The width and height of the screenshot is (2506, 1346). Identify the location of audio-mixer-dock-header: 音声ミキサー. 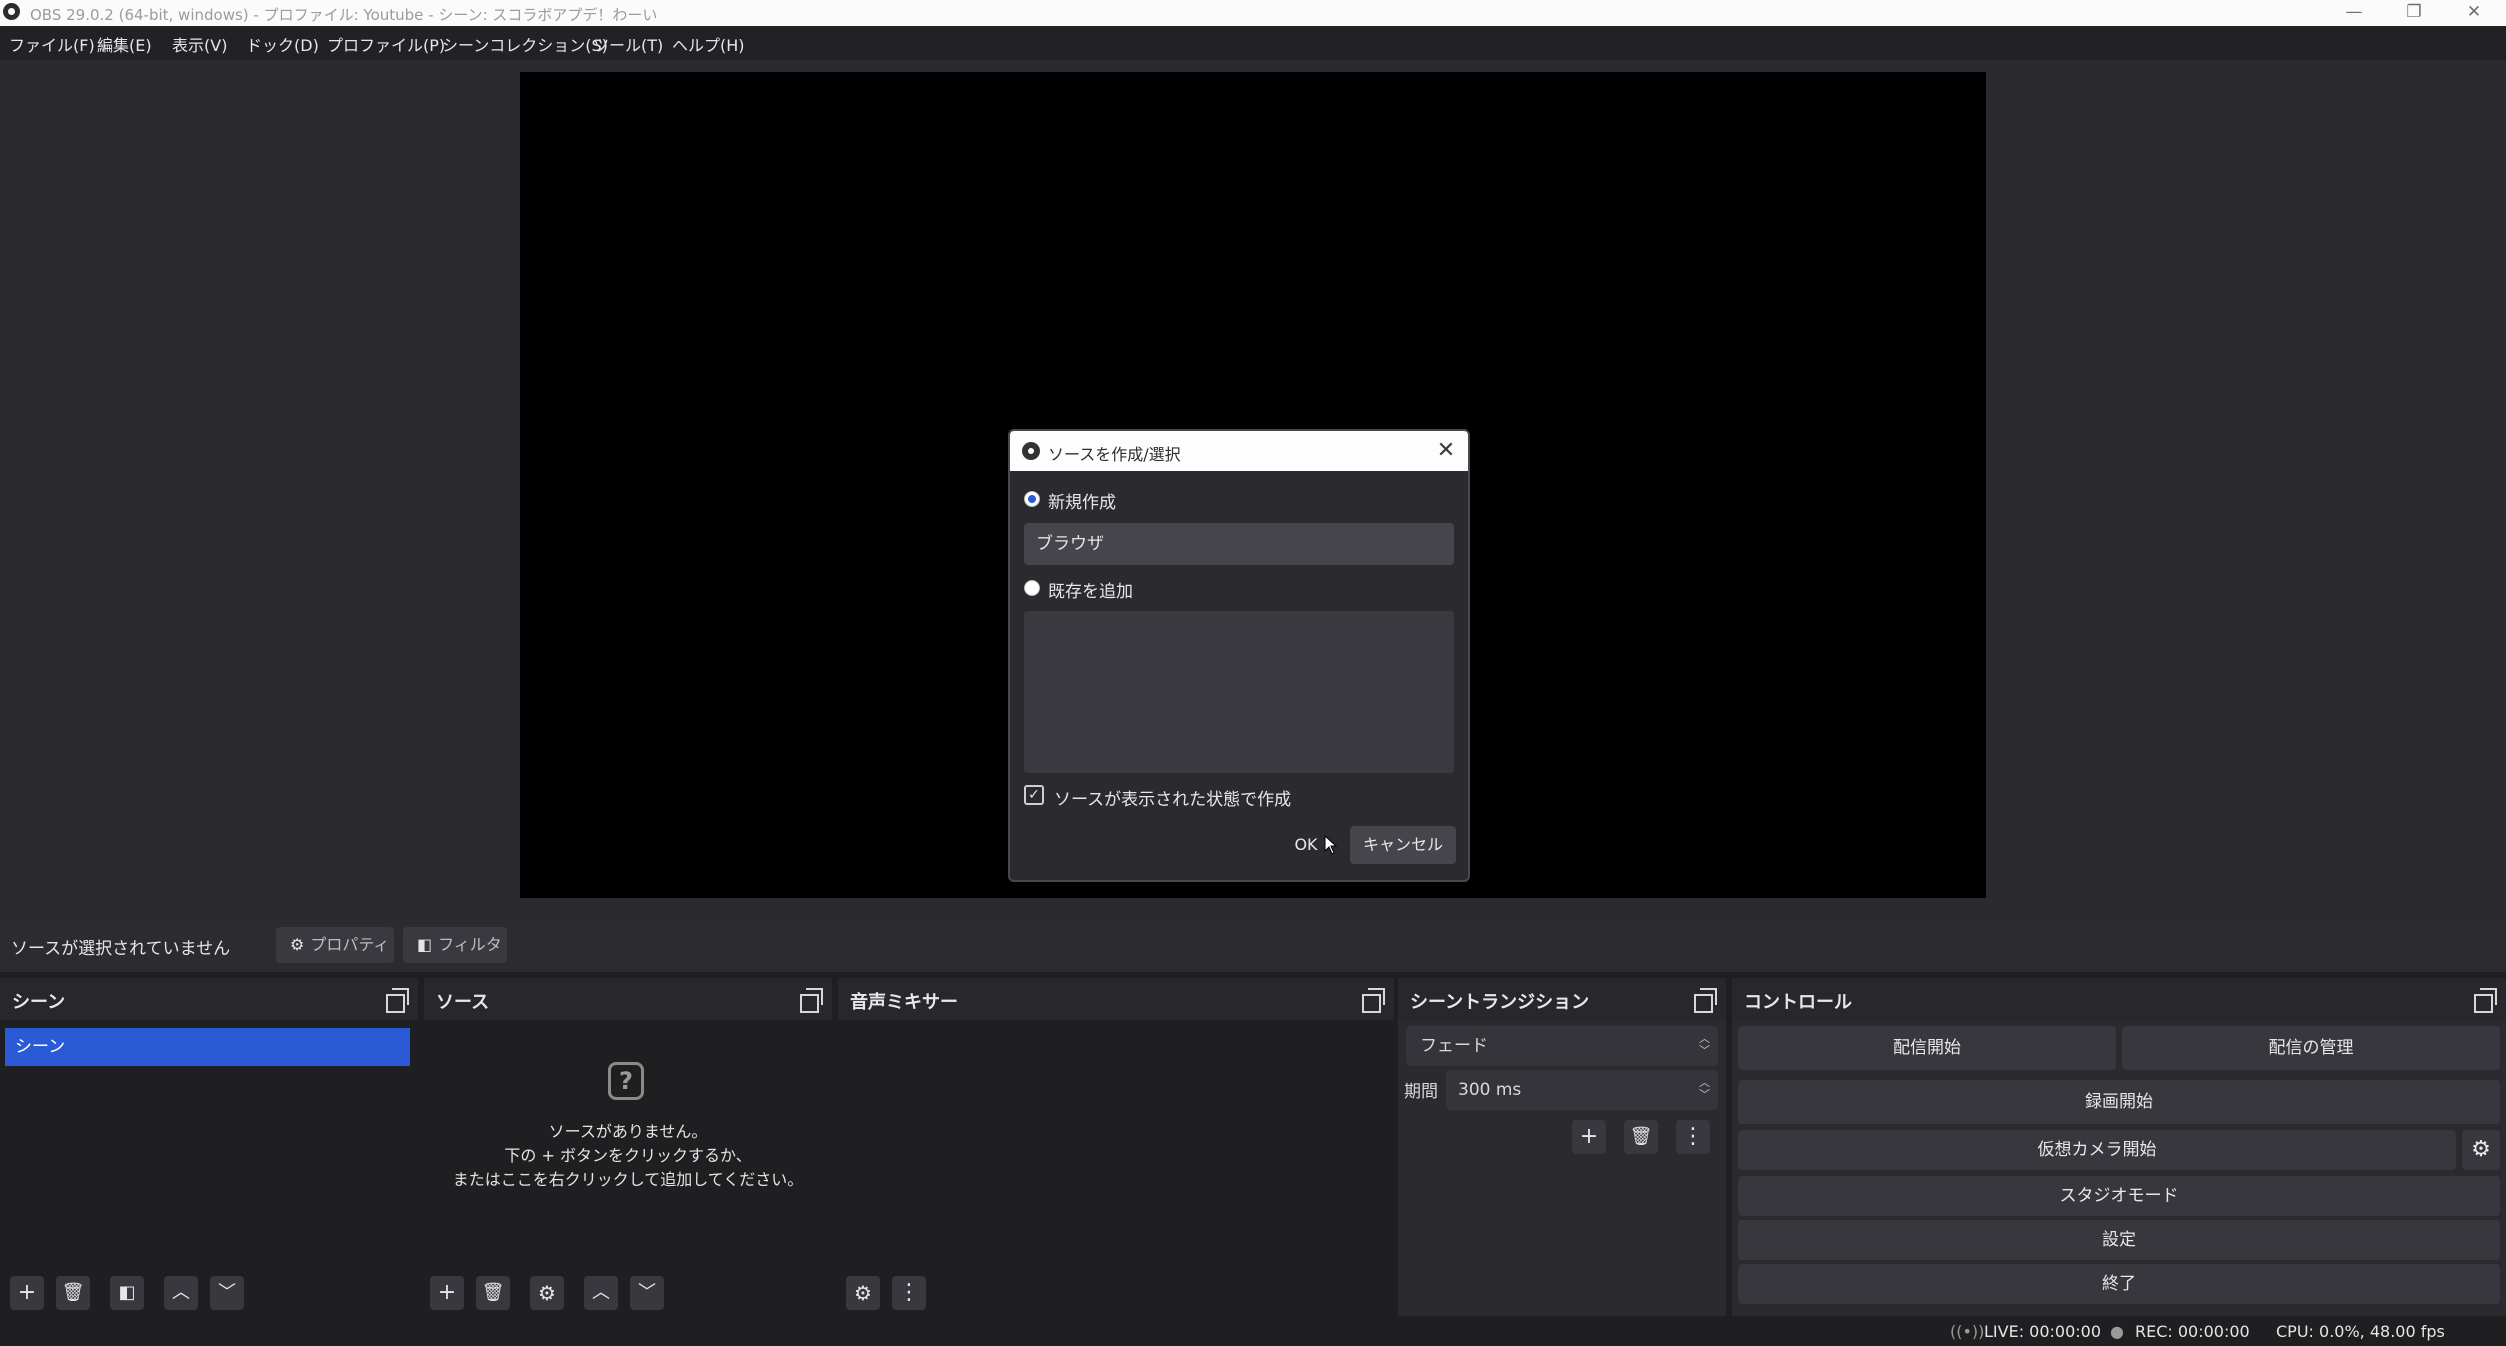
(1116, 999).